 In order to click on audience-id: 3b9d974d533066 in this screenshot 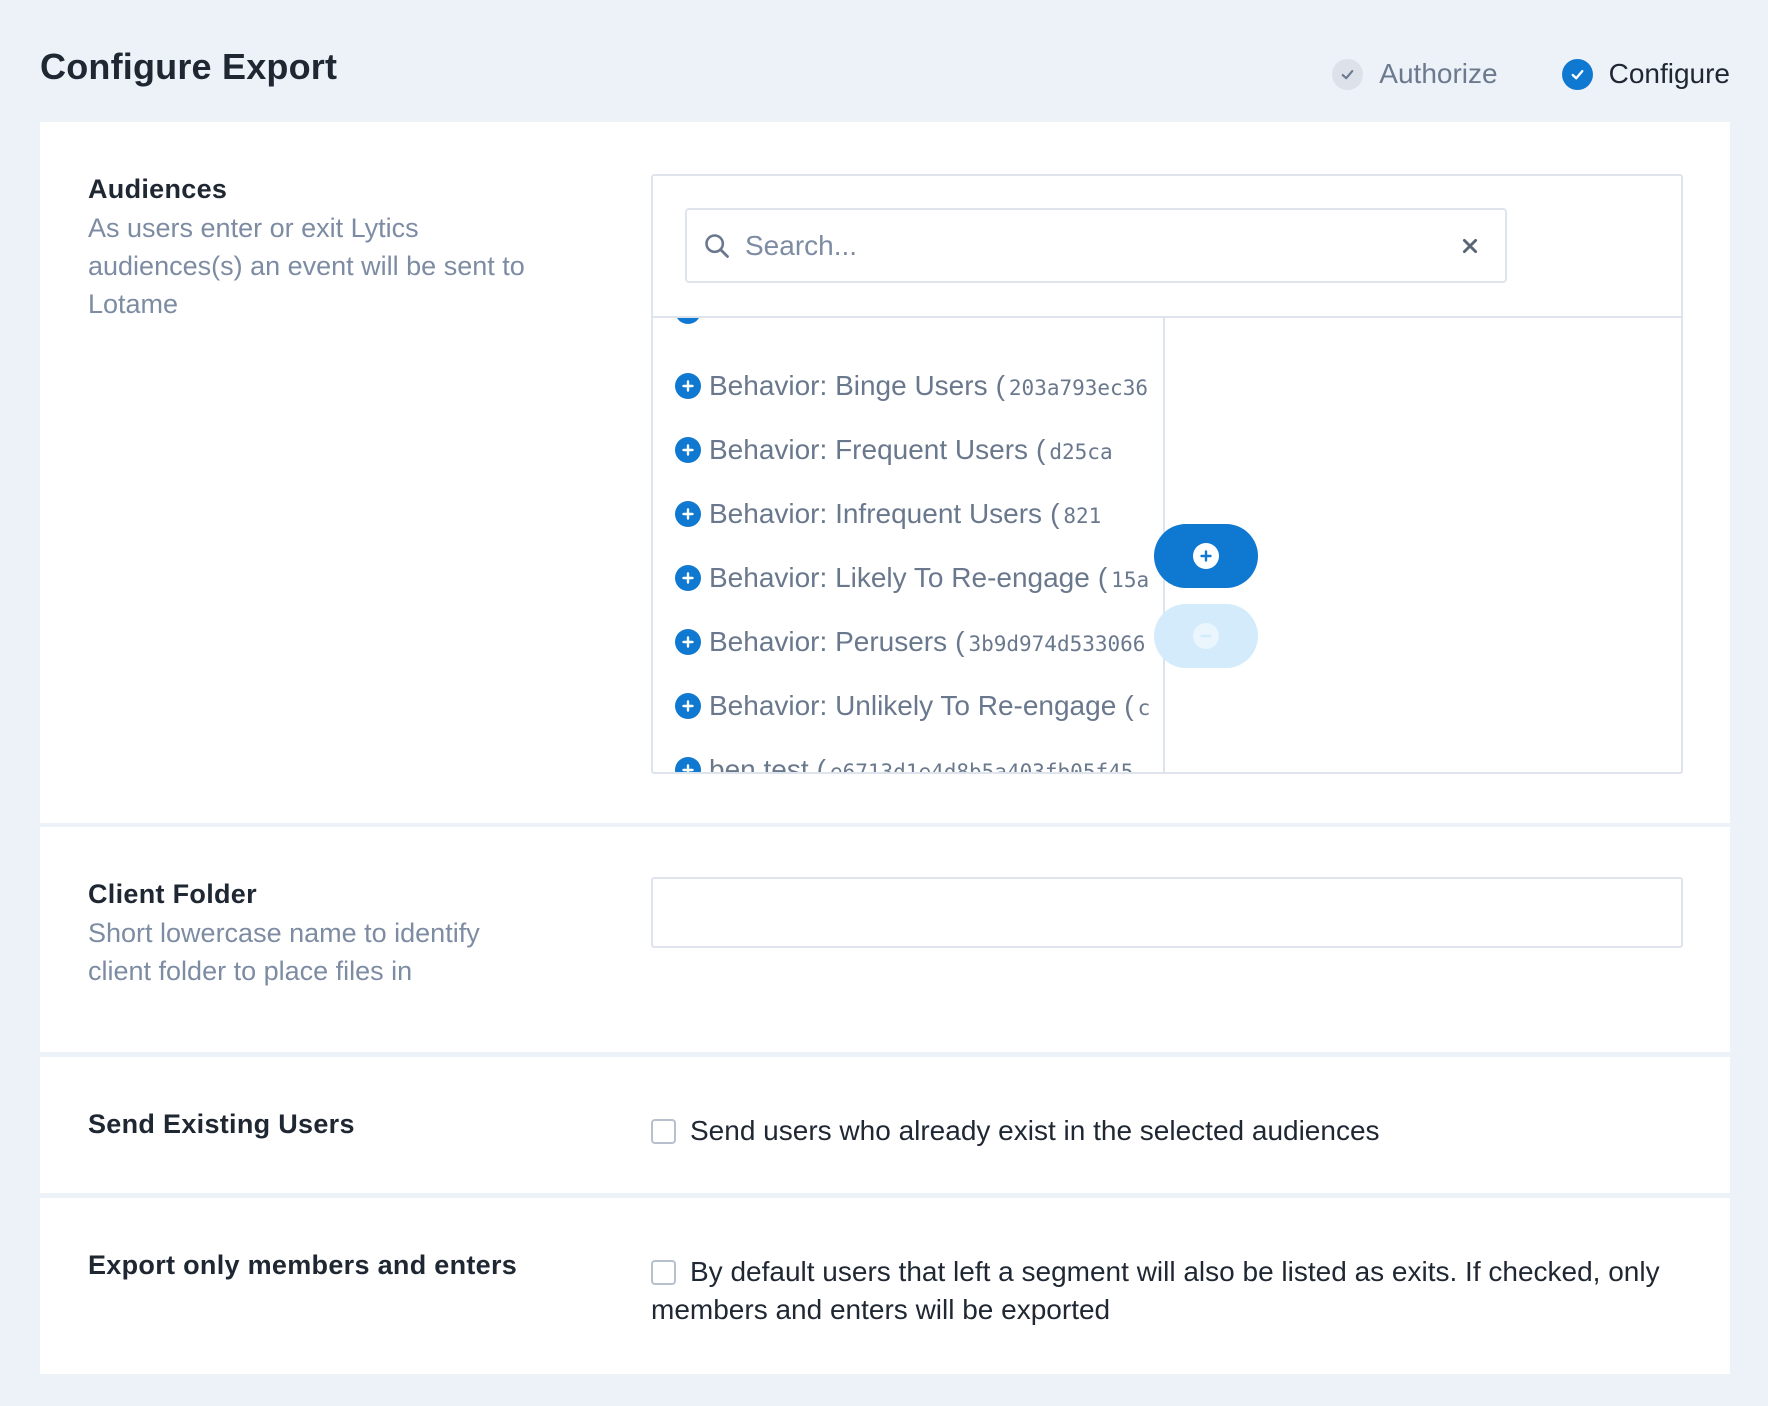, I will do `click(1050, 642)`.